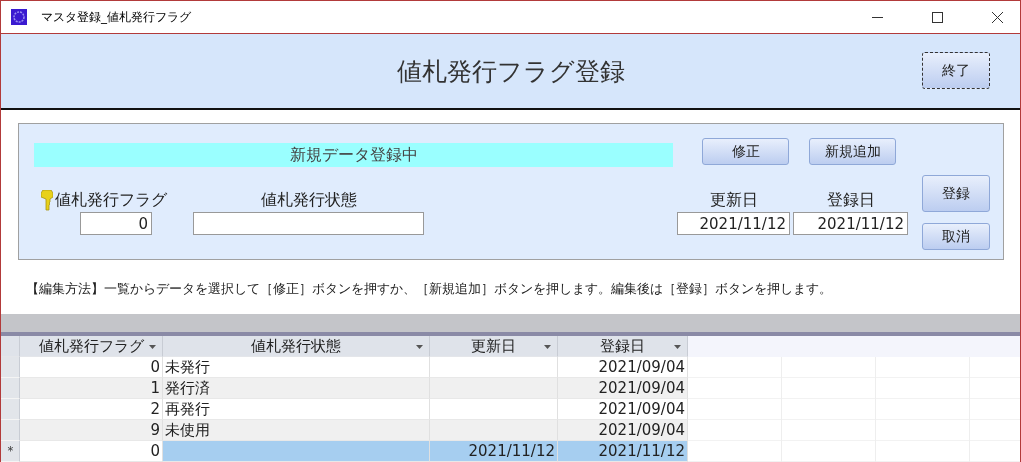 The image size is (1021, 462). I want to click on input-field: 0, so click(116, 223).